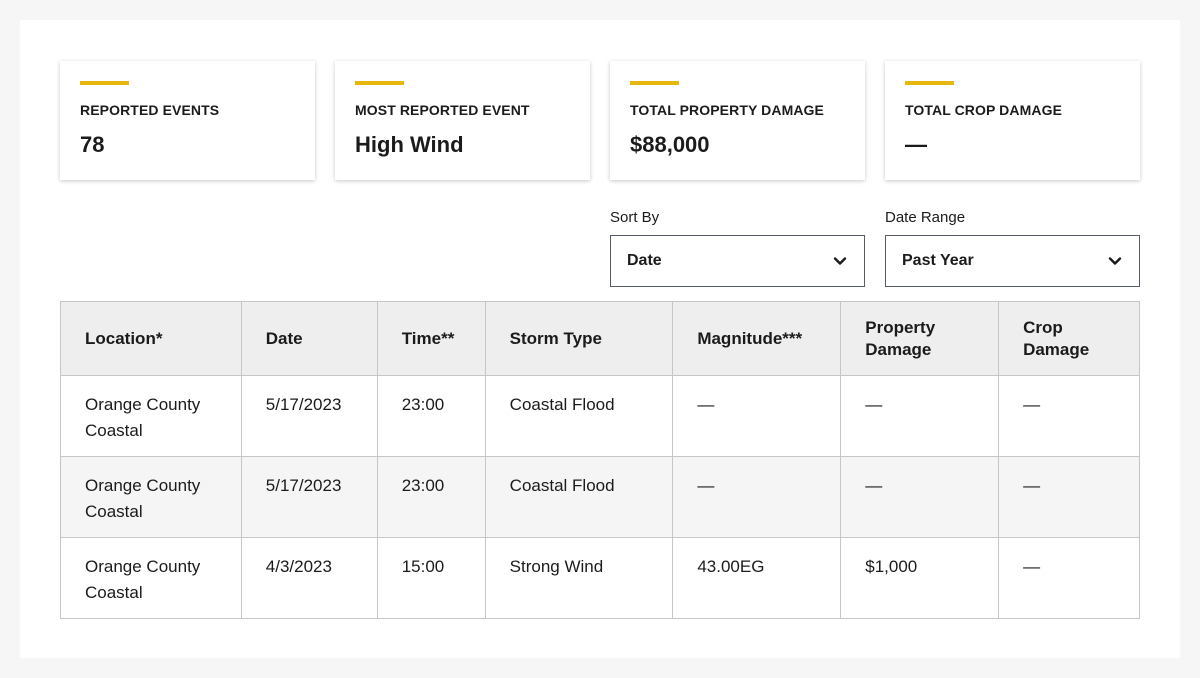 Image resolution: width=1200 pixels, height=678 pixels. Describe the element at coordinates (442, 110) in the screenshot. I see `card-label: MOST REPORTED EVENT` at that location.